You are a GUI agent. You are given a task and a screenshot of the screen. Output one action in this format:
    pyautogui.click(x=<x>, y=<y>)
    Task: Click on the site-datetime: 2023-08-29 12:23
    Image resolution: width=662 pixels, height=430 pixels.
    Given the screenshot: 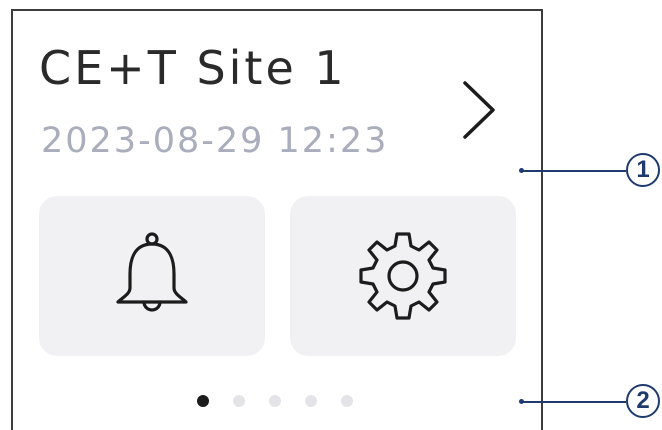 What is the action you would take?
    pyautogui.click(x=215, y=141)
    